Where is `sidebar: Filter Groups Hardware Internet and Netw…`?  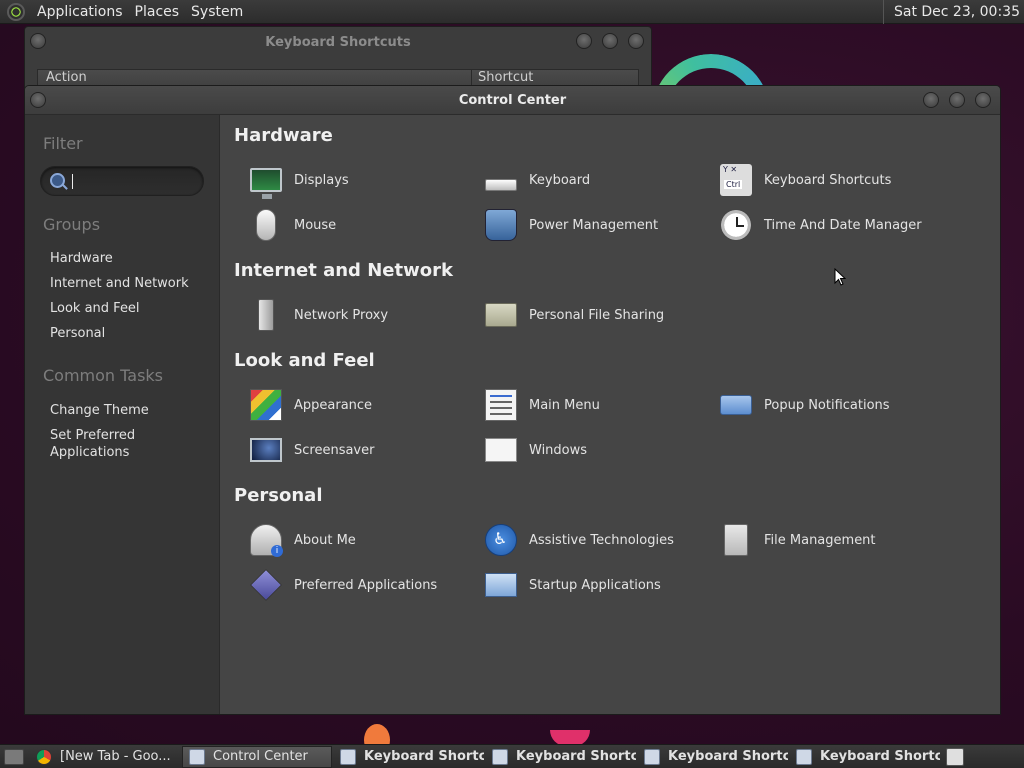 sidebar: Filter Groups Hardware Internet and Netw… is located at coordinates (122, 414).